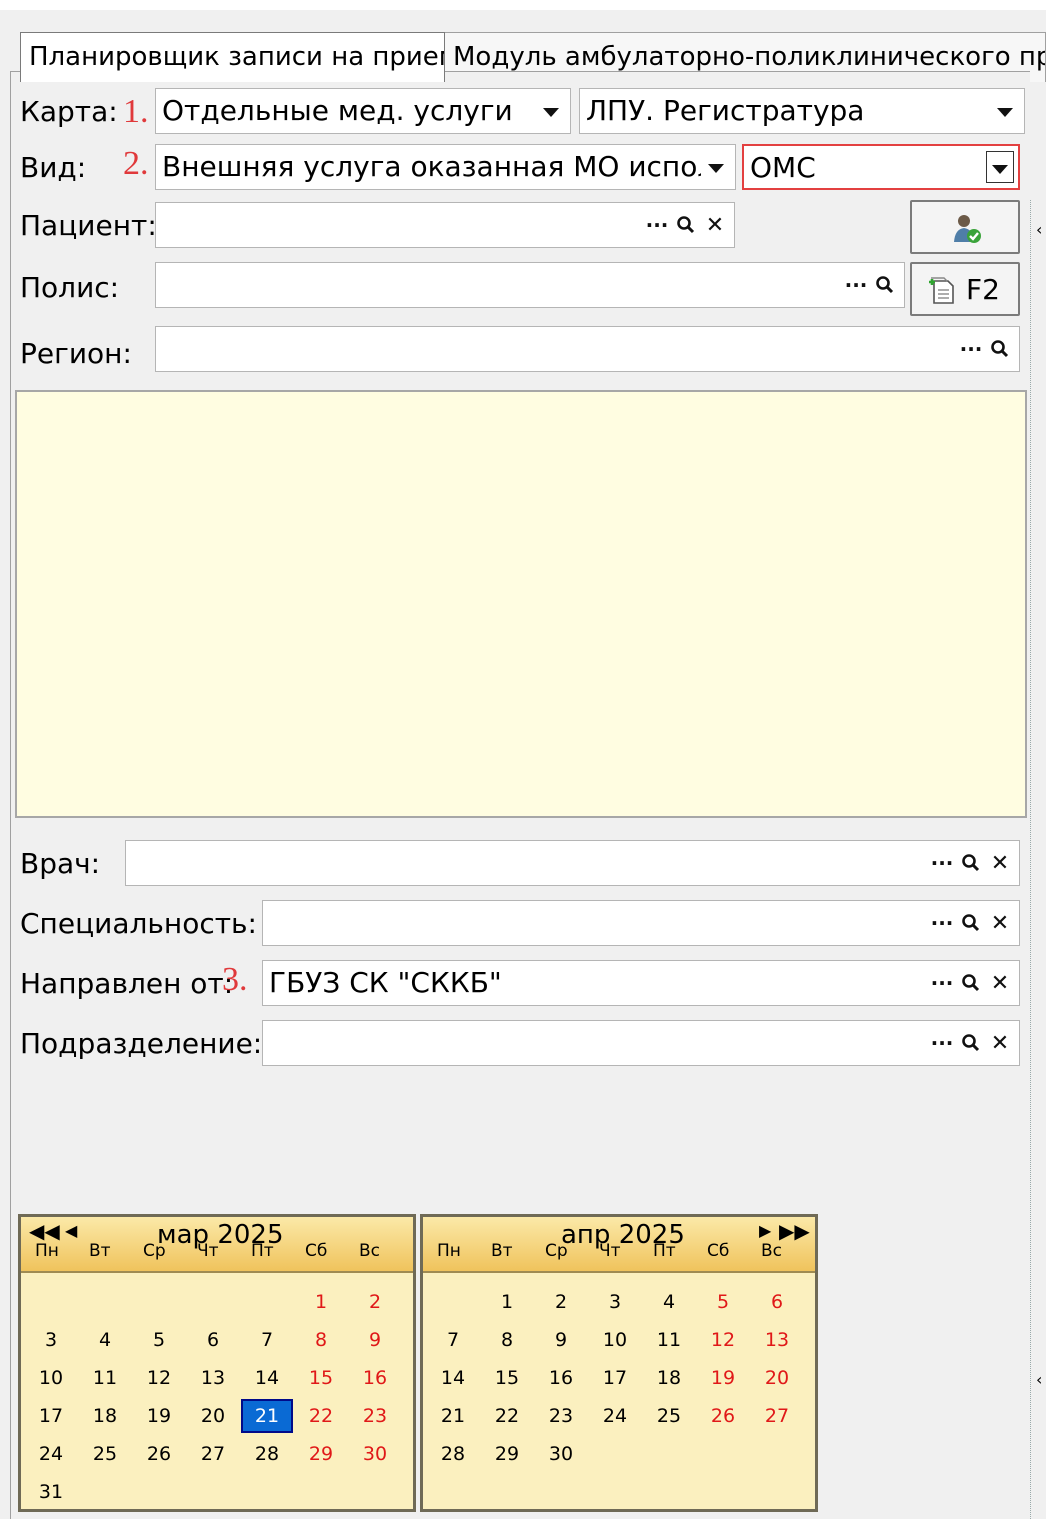 The height and width of the screenshot is (1519, 1046). Describe the element at coordinates (881, 167) in the screenshot. I see `payment-type-combo: ОМС` at that location.